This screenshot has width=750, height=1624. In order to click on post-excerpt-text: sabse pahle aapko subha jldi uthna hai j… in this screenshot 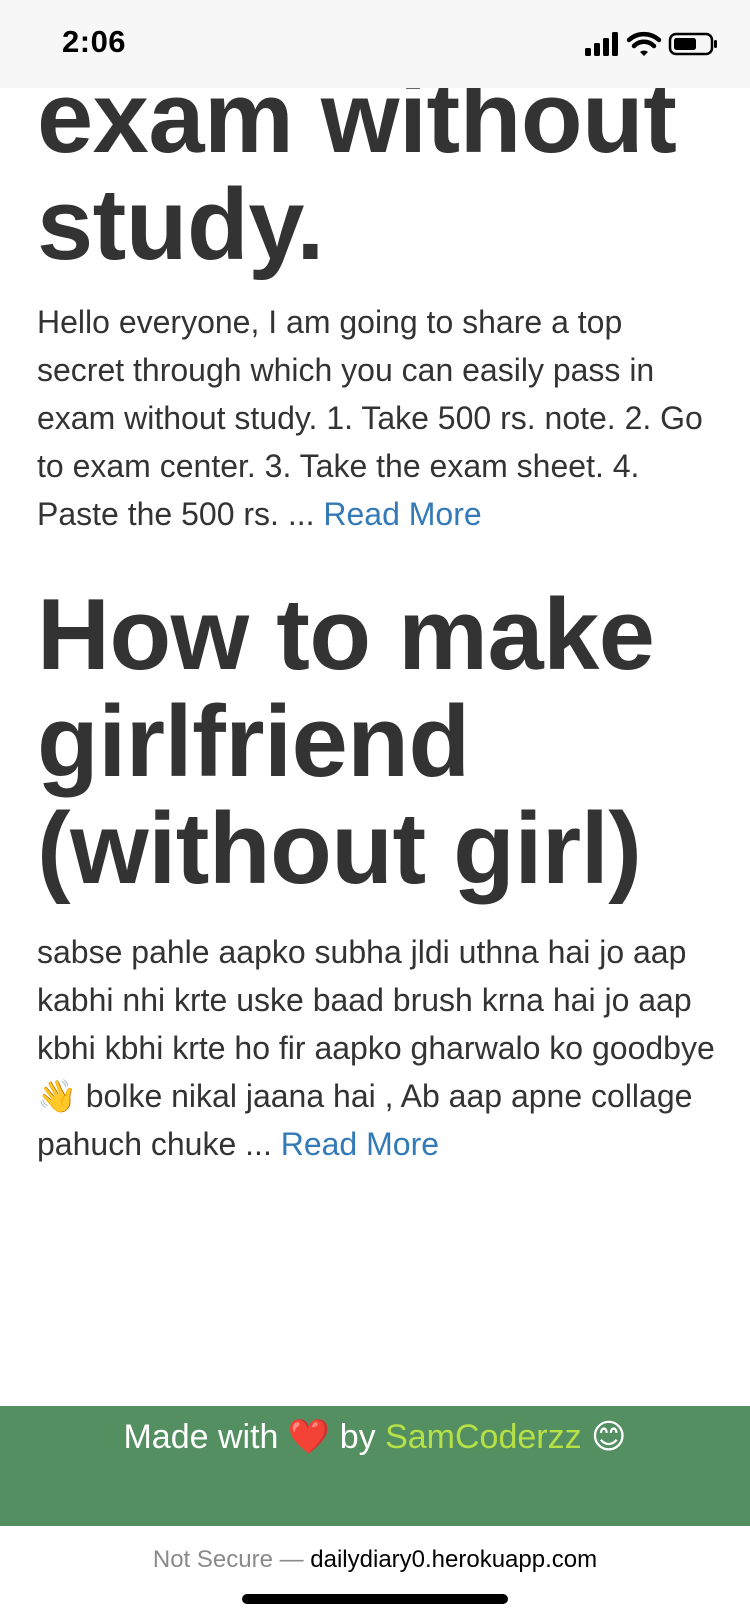, I will do `click(376, 1000)`.